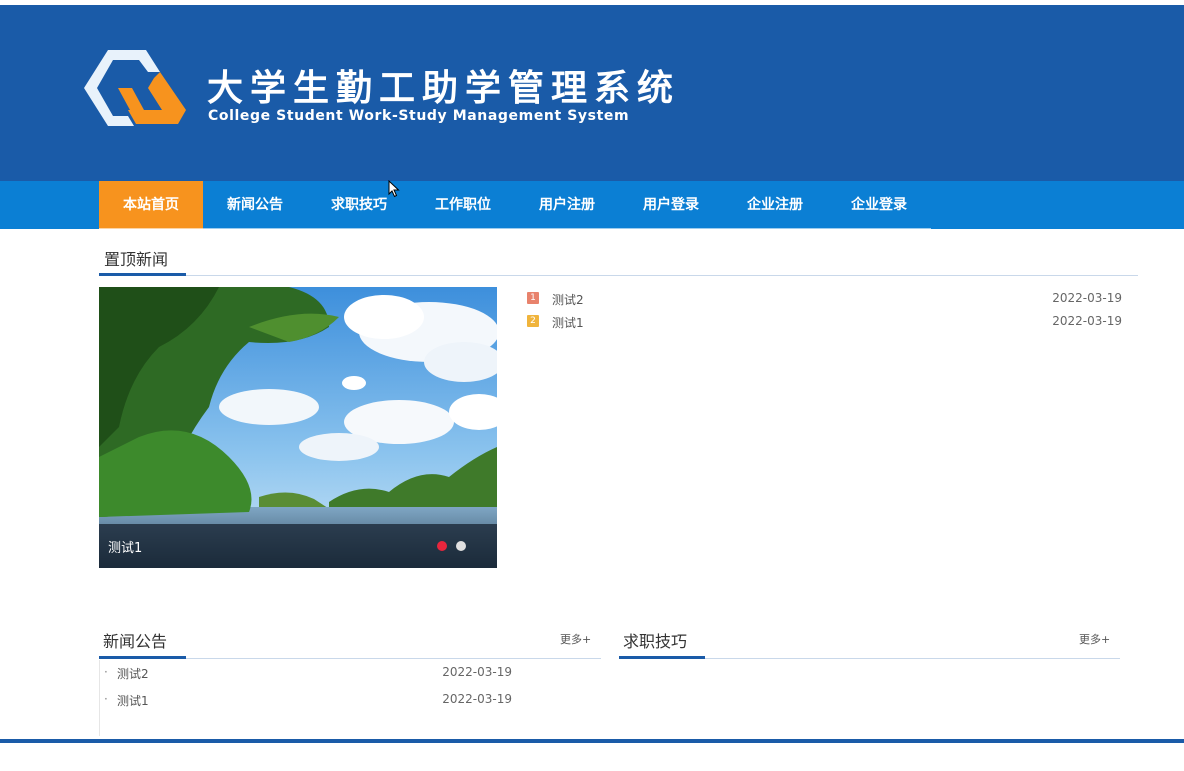  What do you see at coordinates (515, 229) in the screenshot?
I see `nav-underline` at bounding box center [515, 229].